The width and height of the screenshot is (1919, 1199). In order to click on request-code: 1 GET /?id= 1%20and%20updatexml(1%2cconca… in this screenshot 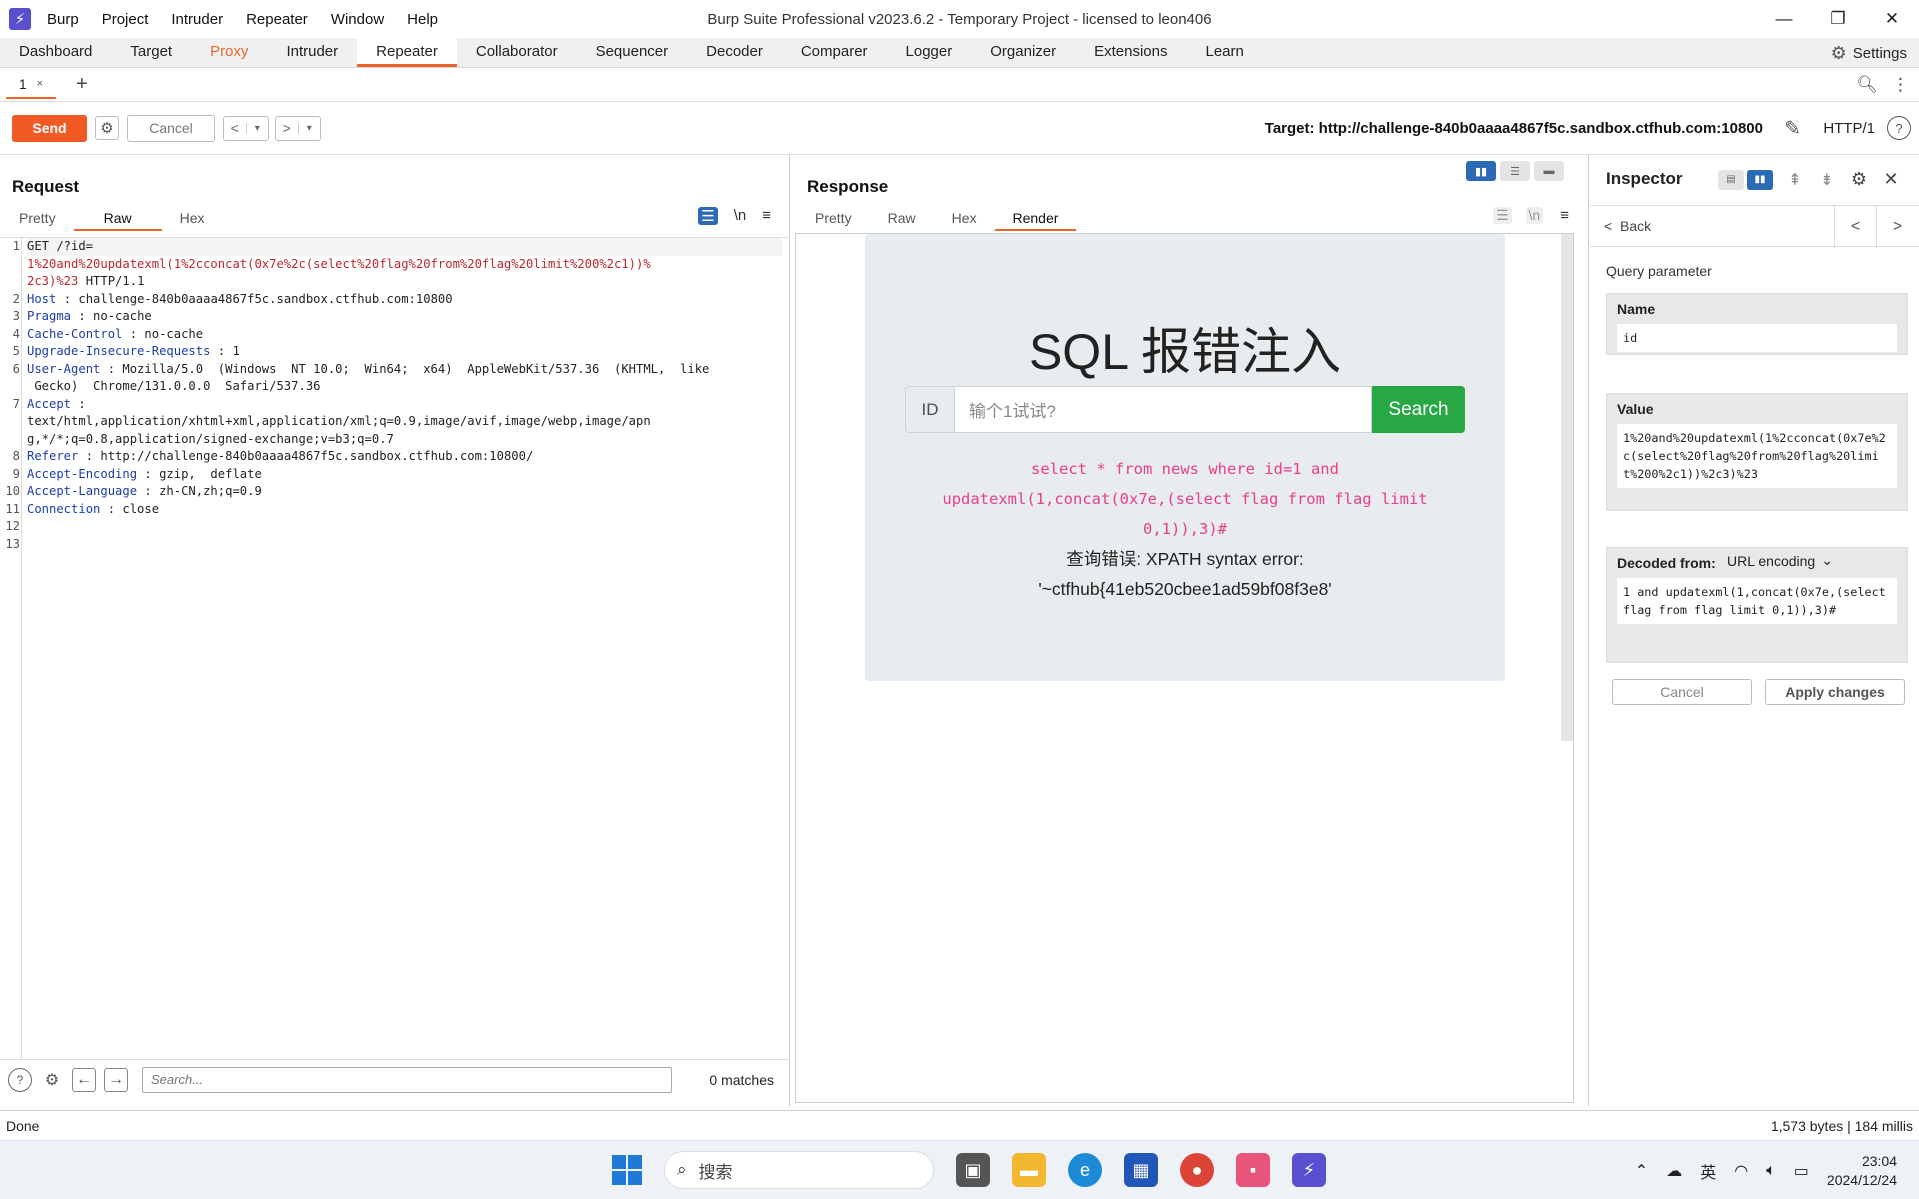, I will do `click(393, 395)`.